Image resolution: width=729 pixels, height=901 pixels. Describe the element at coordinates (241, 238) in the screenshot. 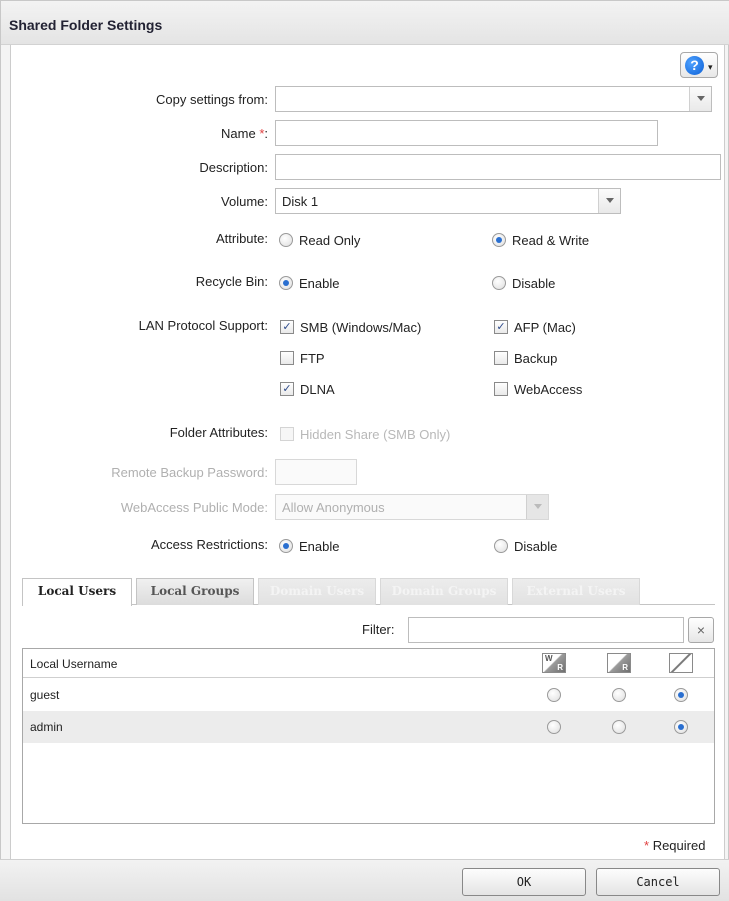

I see `attribute-label: Attribute:` at that location.